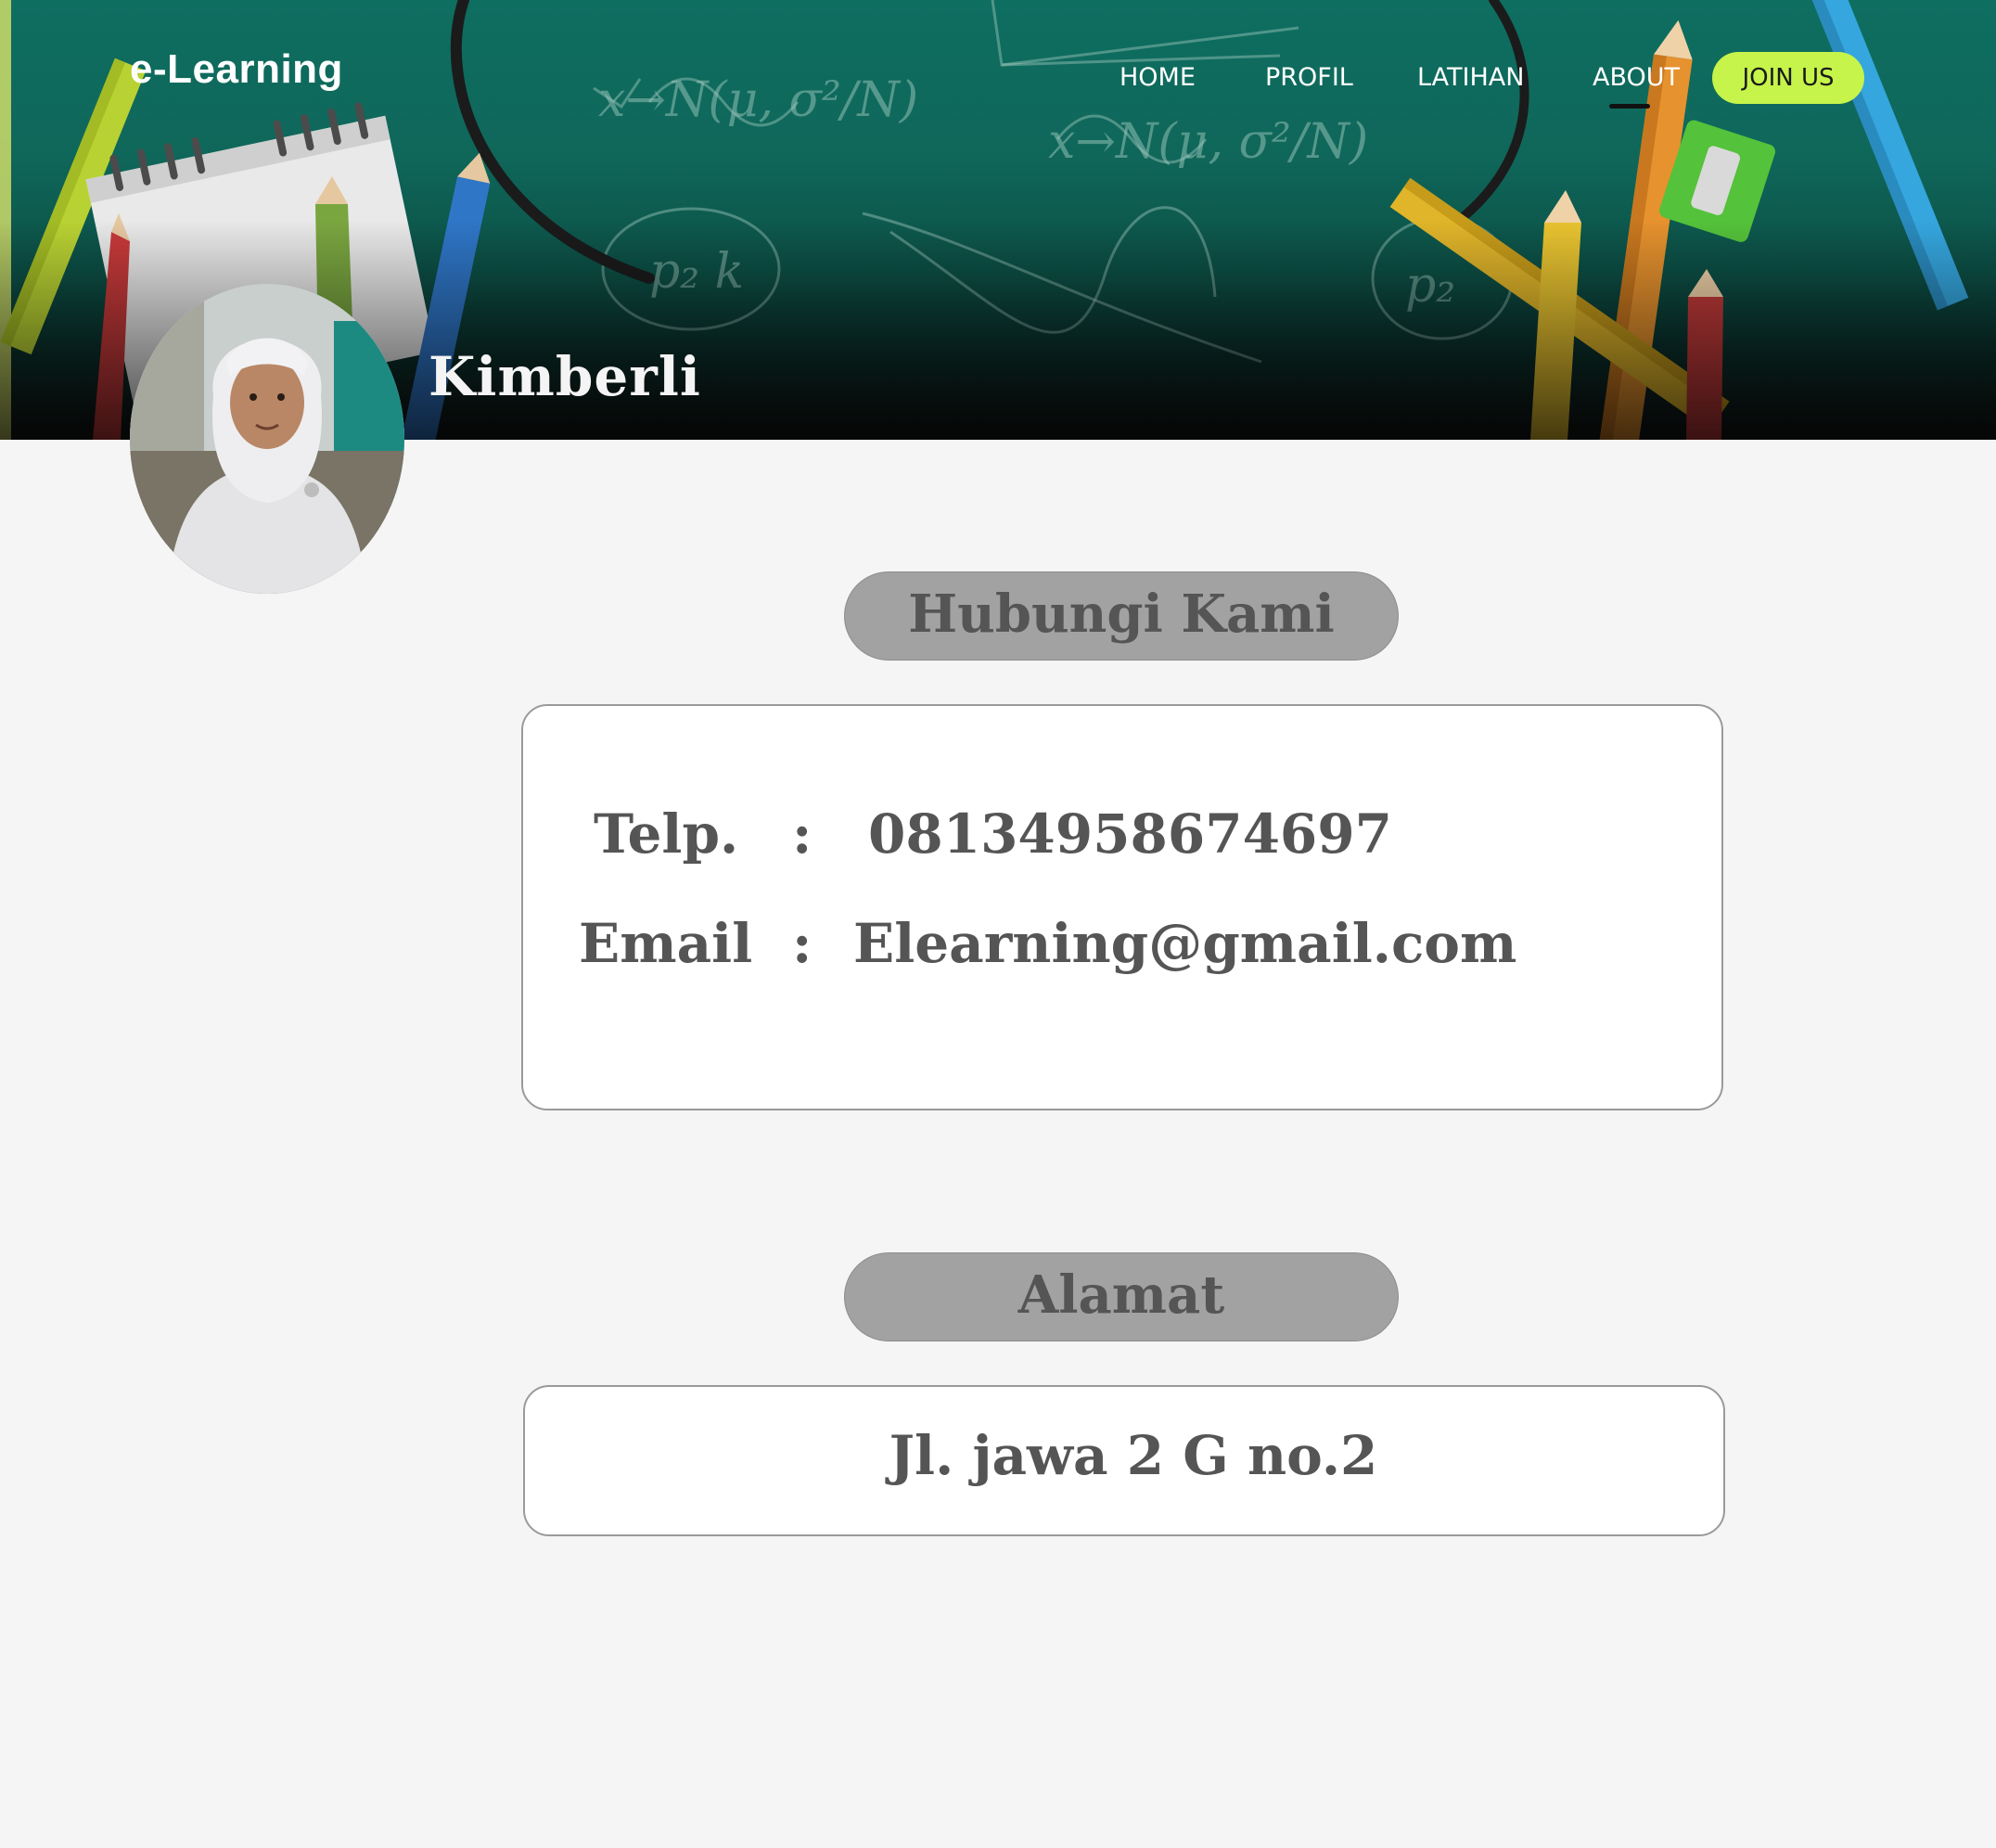 This screenshot has height=1848, width=1996. I want to click on telp-value: 08134958674697, so click(1130, 834).